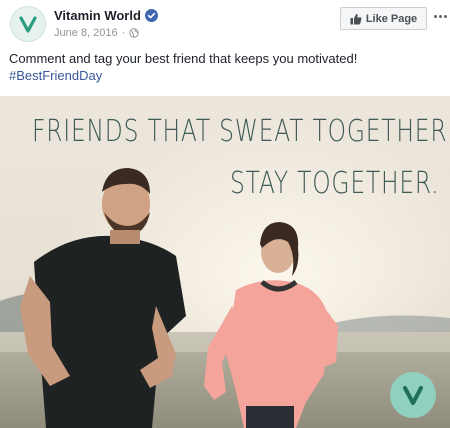 The width and height of the screenshot is (450, 428). What do you see at coordinates (225, 23) in the screenshot?
I see `post-header: Vitamin World June 8, 2016 · Like Page` at bounding box center [225, 23].